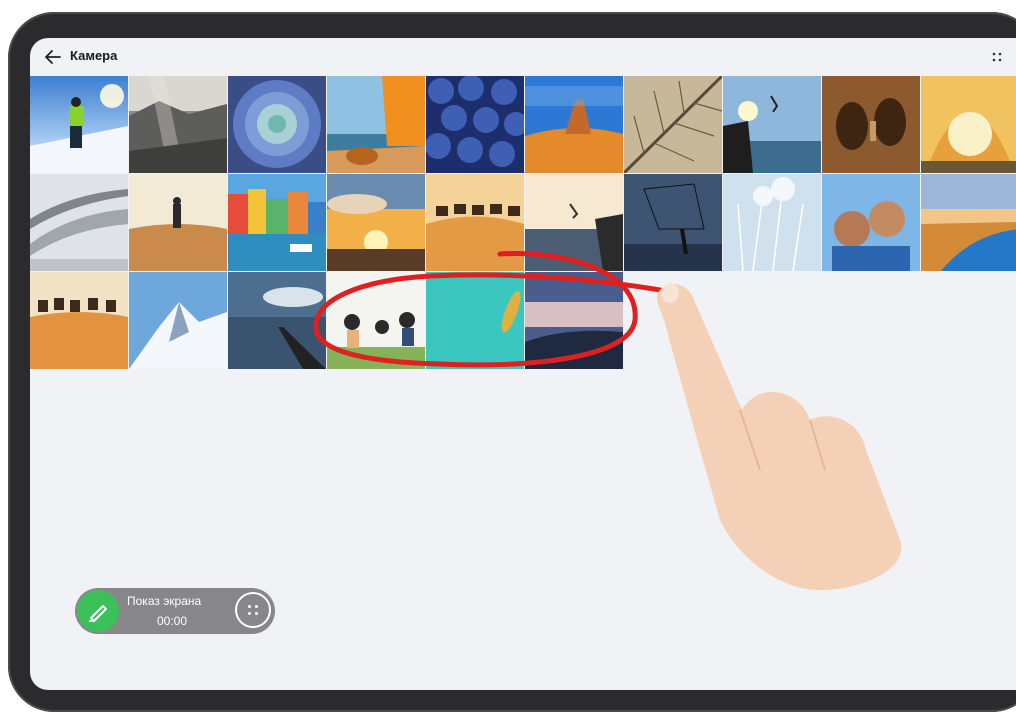 The width and height of the screenshot is (1016, 712). Describe the element at coordinates (574, 320) in the screenshot. I see `photo-coast-dusk` at that location.